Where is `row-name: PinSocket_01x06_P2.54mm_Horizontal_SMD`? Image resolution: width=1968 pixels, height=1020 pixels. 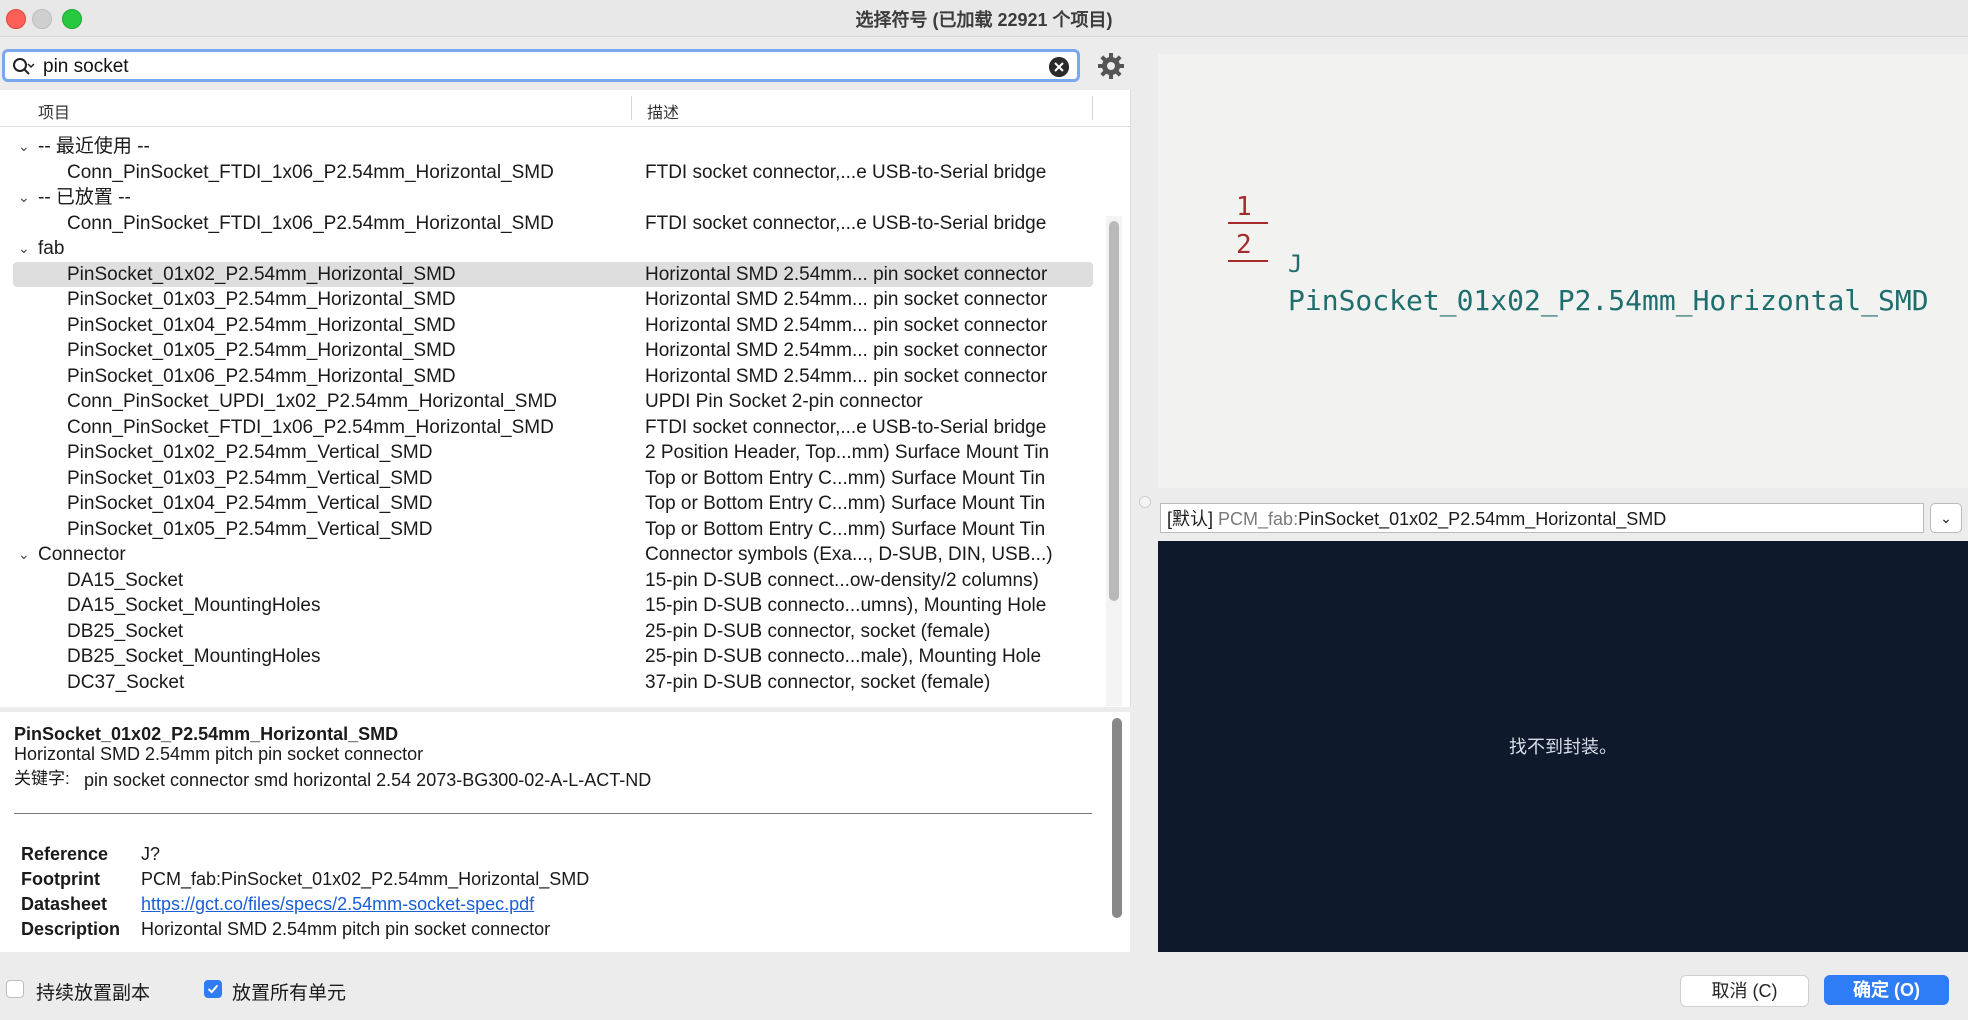 row-name: PinSocket_01x06_P2.54mm_Horizontal_SMD is located at coordinates (261, 376).